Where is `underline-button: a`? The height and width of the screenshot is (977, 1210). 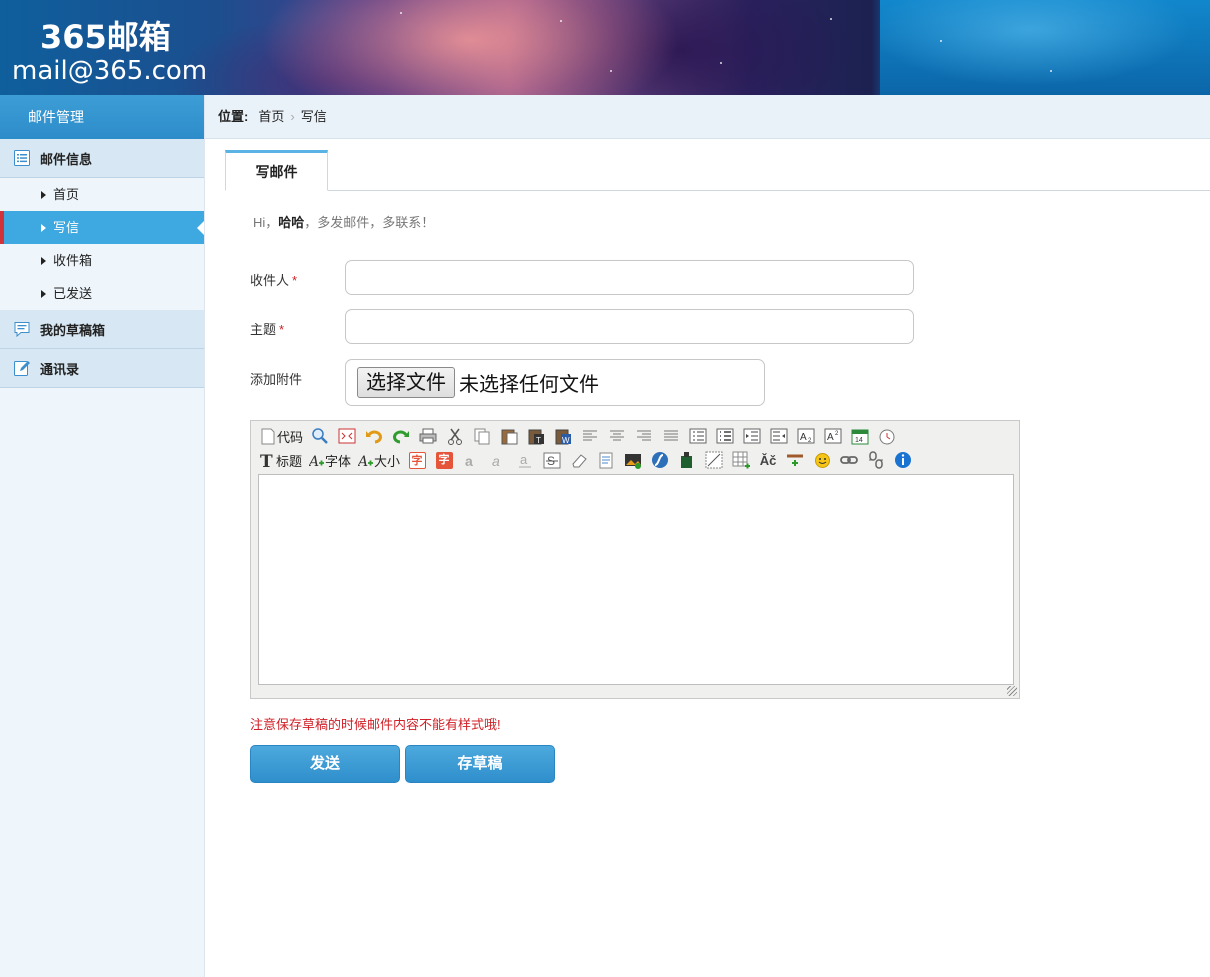 underline-button: a is located at coordinates (525, 460).